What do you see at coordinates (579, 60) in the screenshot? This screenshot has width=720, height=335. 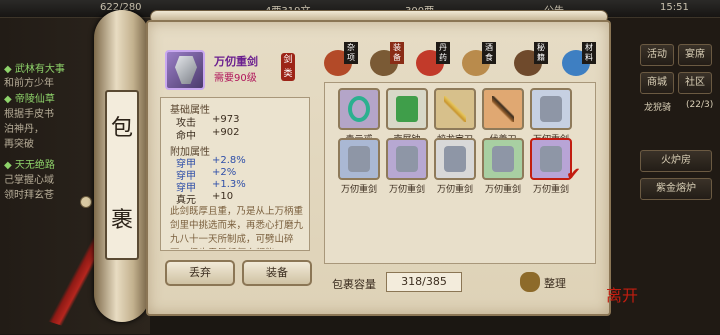 I see `tab-materials: 材料` at bounding box center [579, 60].